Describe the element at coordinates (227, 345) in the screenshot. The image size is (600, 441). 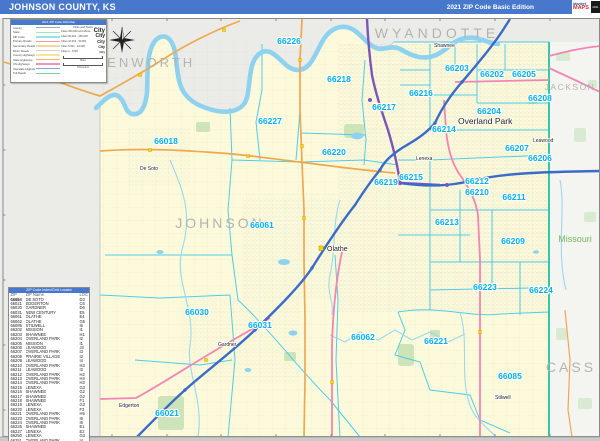
I see `city-gardner: Gardner` at that location.